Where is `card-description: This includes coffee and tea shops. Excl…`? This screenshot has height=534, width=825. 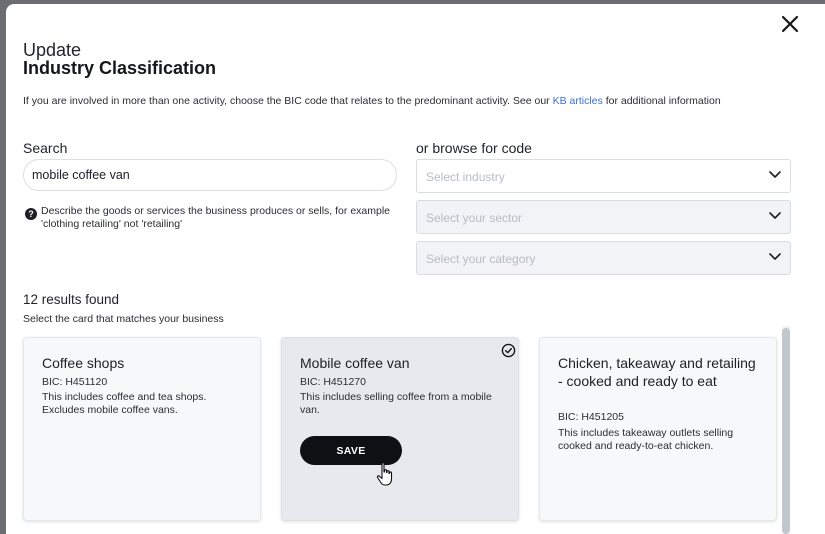 card-description: This includes coffee and tea shops. Excl… is located at coordinates (124, 403).